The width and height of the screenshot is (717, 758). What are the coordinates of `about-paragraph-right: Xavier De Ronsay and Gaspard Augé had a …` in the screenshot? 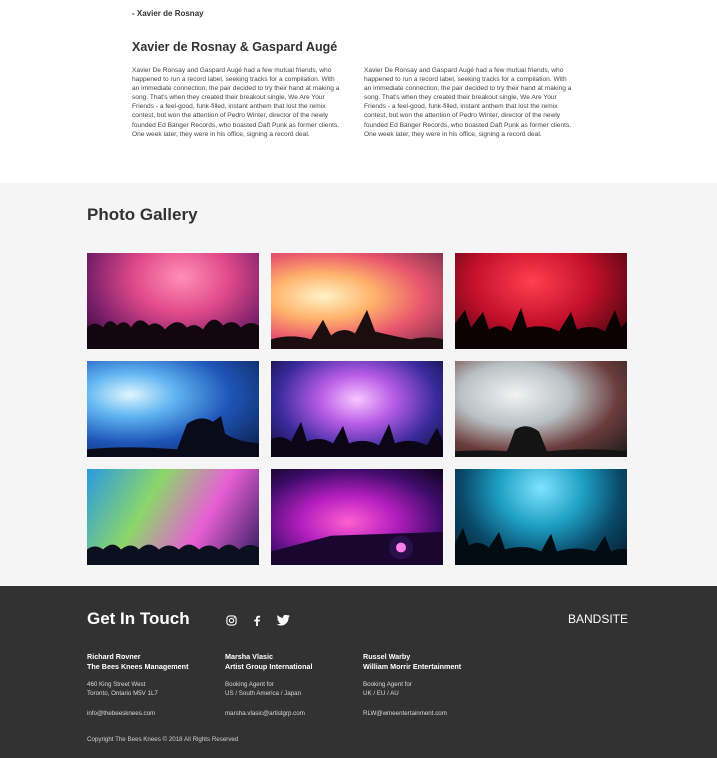 It's located at (468, 102).